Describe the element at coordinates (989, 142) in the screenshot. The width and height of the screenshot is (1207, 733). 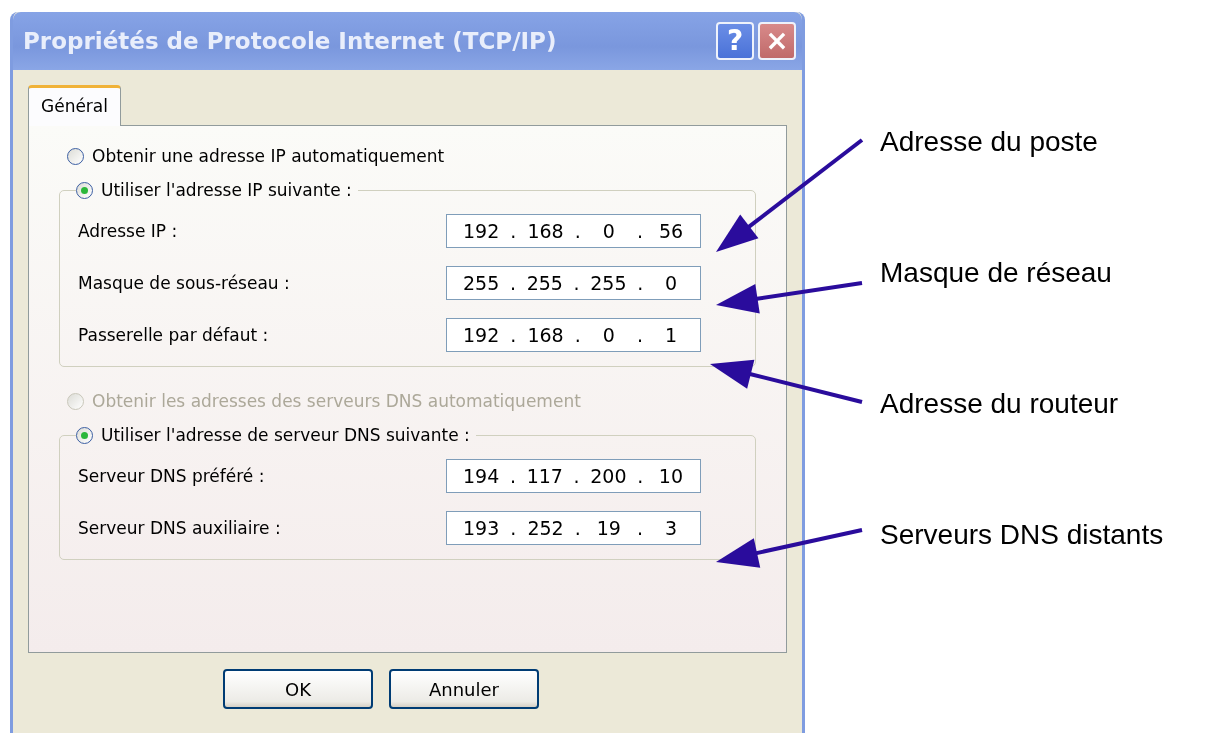
I see `annotation-label: Adresse du poste` at that location.